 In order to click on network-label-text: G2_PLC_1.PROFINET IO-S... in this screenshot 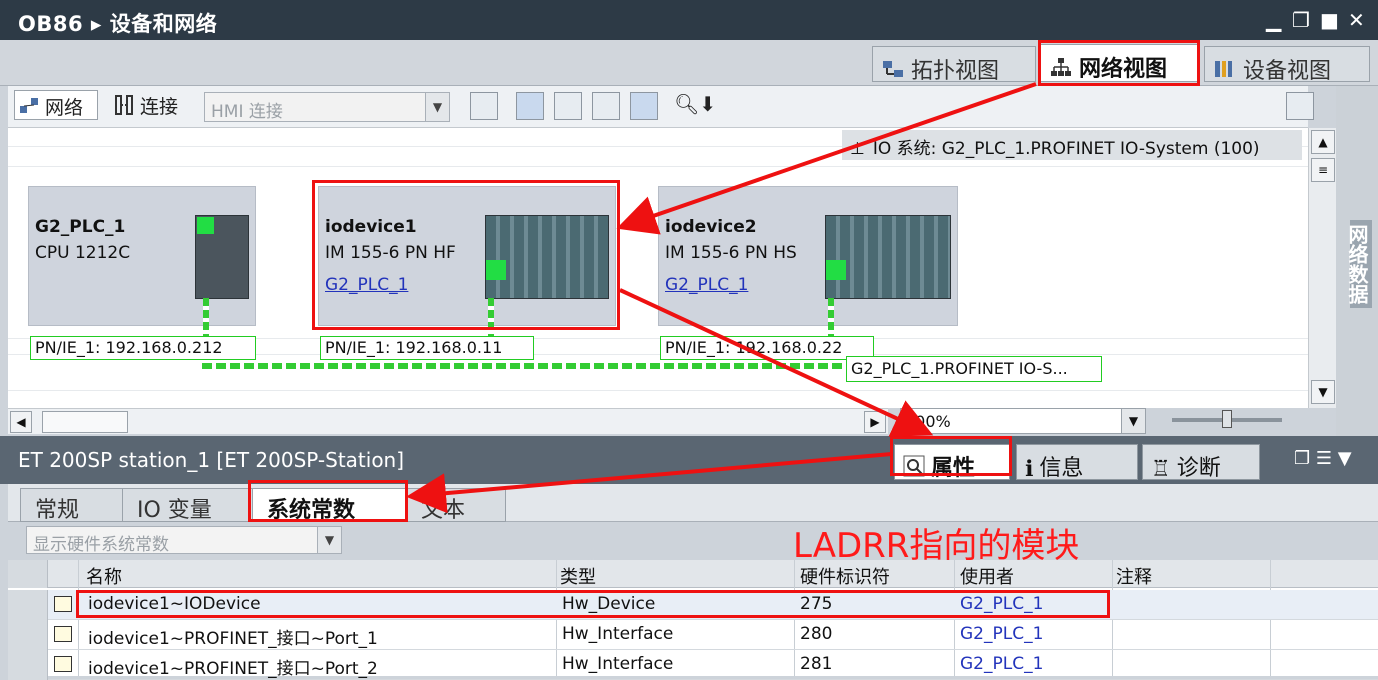, I will do `click(959, 368)`.